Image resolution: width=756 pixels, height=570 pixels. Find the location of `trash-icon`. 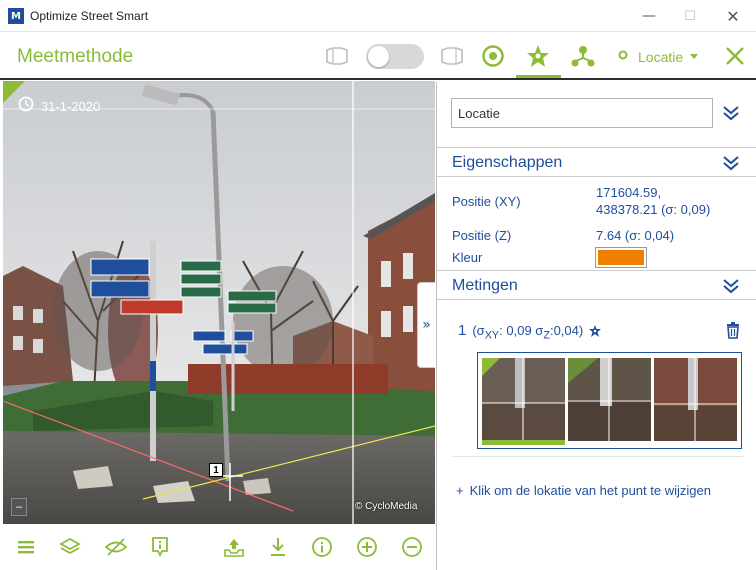

trash-icon is located at coordinates (733, 330).